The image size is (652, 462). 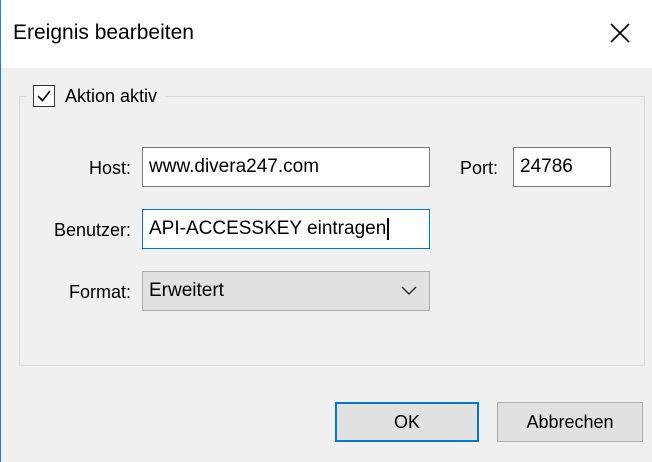 I want to click on close-button, so click(x=619, y=33).